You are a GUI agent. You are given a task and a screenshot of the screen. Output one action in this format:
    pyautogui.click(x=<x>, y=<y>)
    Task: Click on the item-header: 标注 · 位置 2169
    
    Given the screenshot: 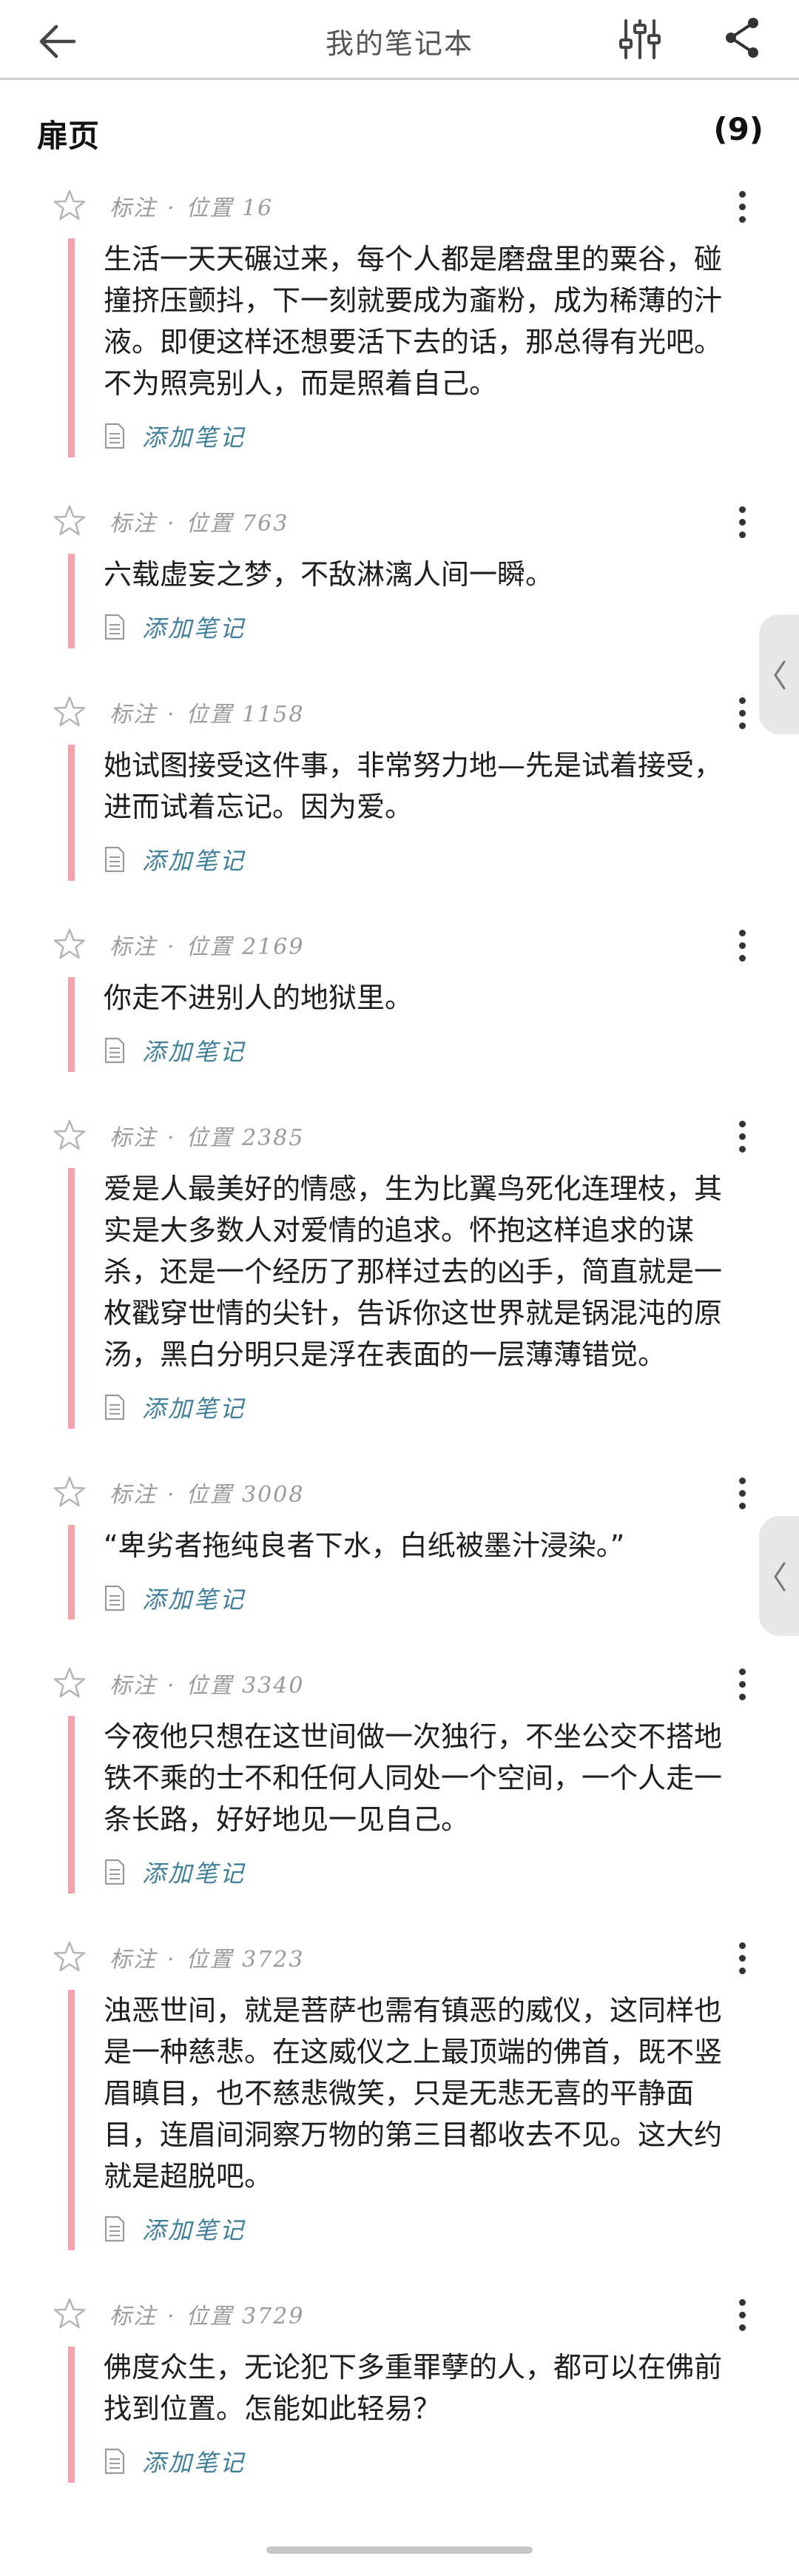 What is the action you would take?
    pyautogui.click(x=399, y=946)
    